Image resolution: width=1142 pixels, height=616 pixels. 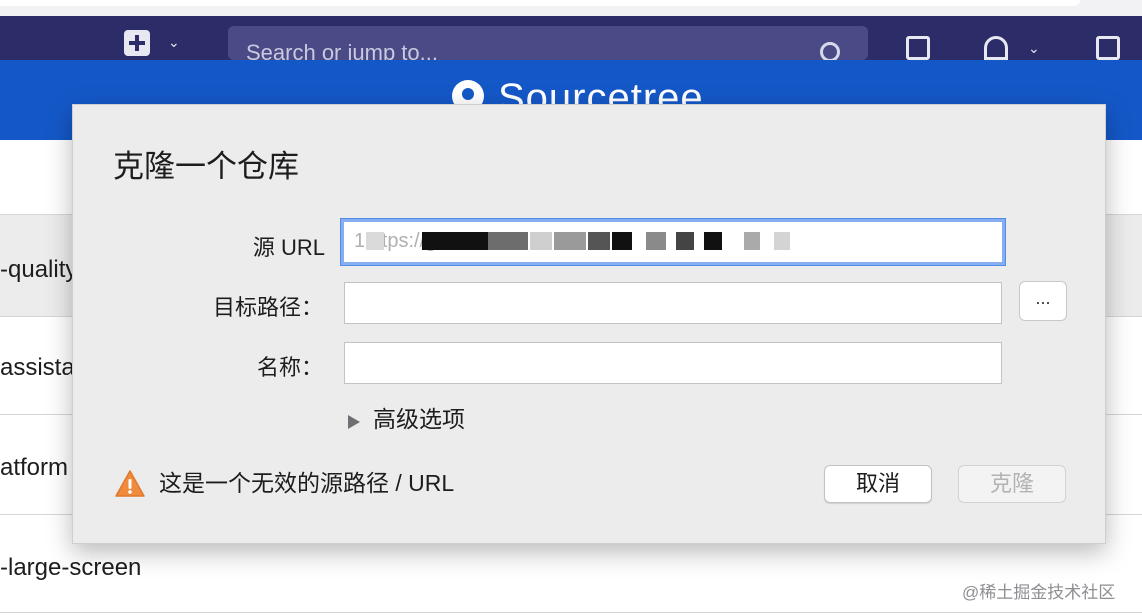 I want to click on name-label: 名称：, so click(x=289, y=367).